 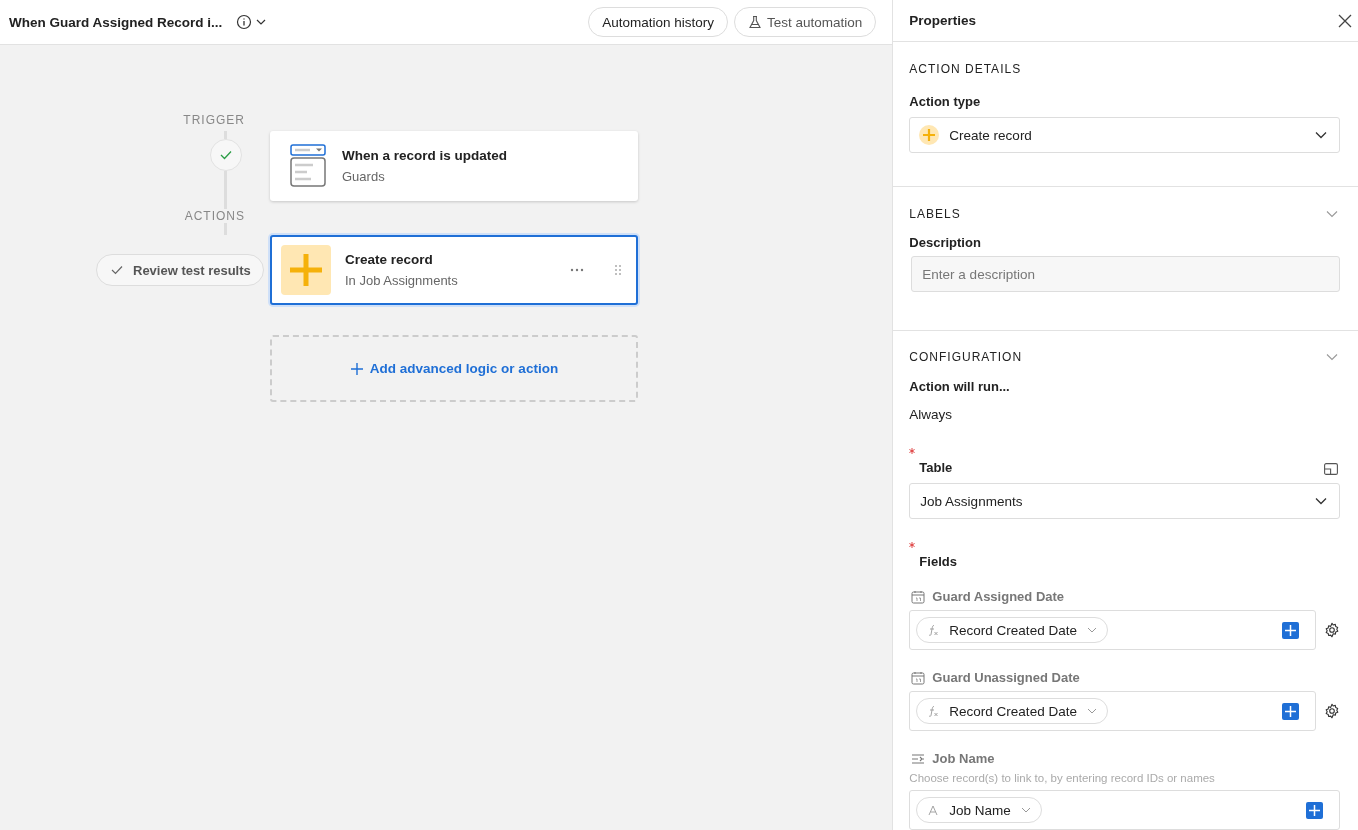 I want to click on section-heading: CONFIGURATION, so click(x=966, y=357).